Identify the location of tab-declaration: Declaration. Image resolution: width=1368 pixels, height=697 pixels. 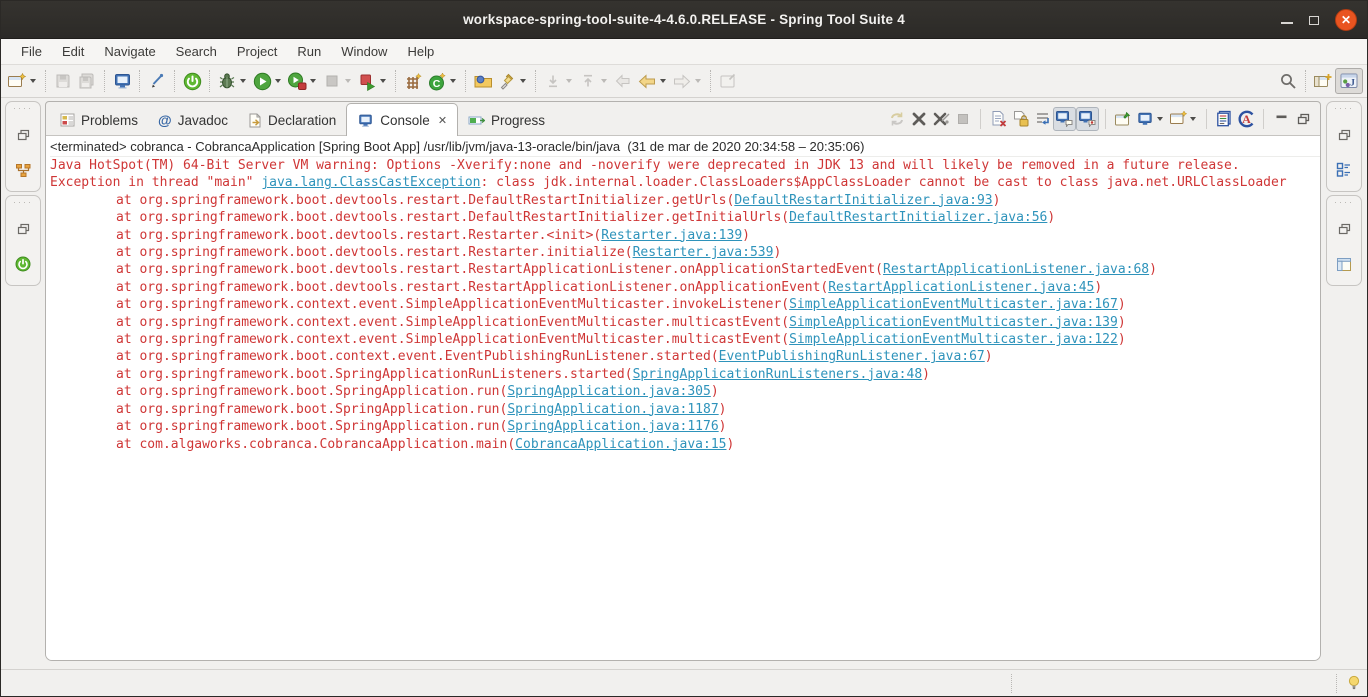
(292, 120).